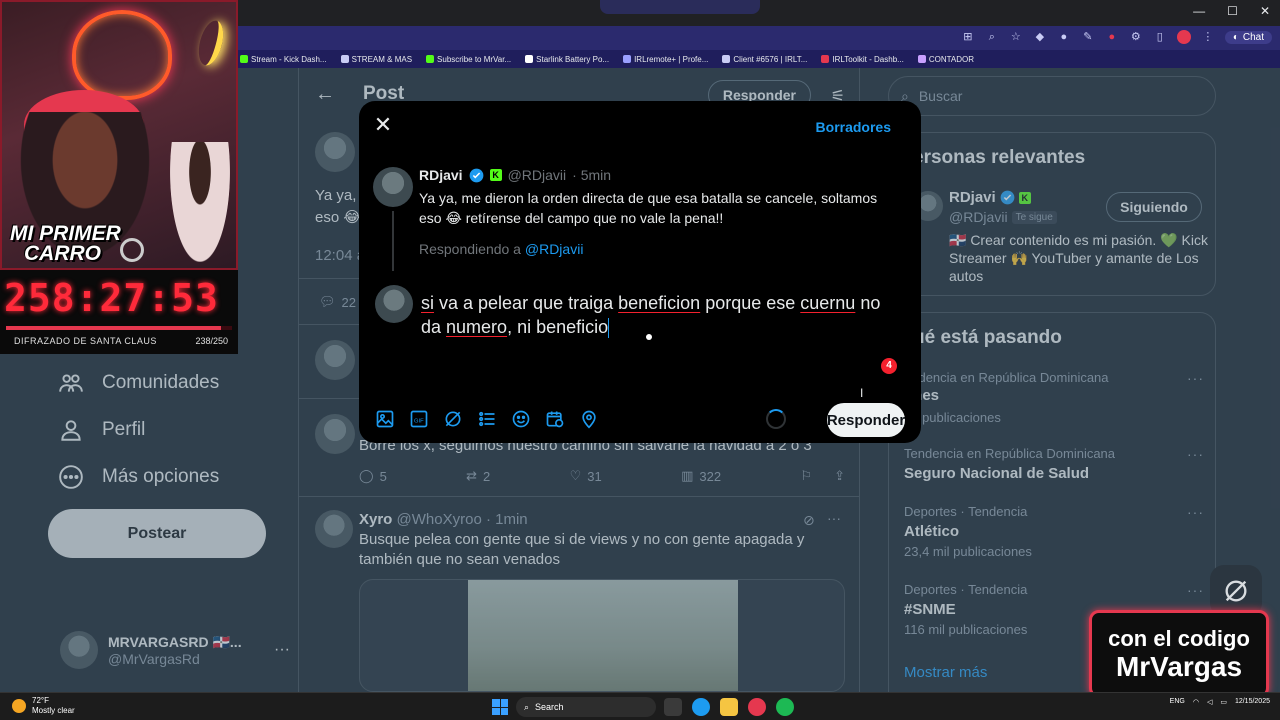  What do you see at coordinates (1088, 37) in the screenshot?
I see `extension-icon: ✎` at bounding box center [1088, 37].